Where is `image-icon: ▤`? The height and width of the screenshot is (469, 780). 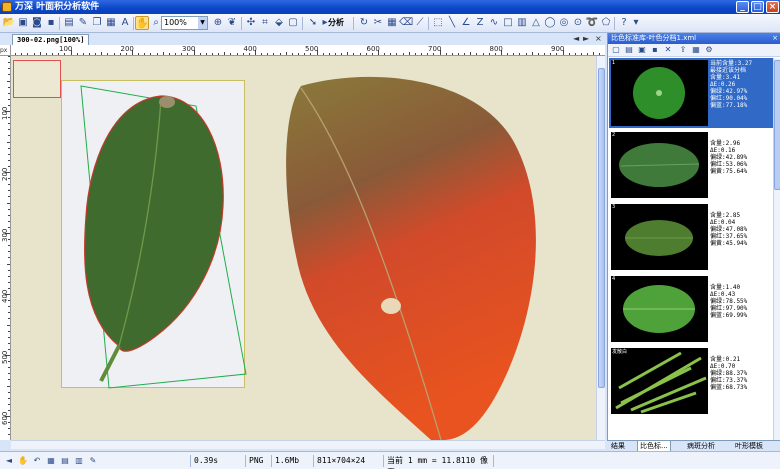 image-icon: ▤ is located at coordinates (69, 23).